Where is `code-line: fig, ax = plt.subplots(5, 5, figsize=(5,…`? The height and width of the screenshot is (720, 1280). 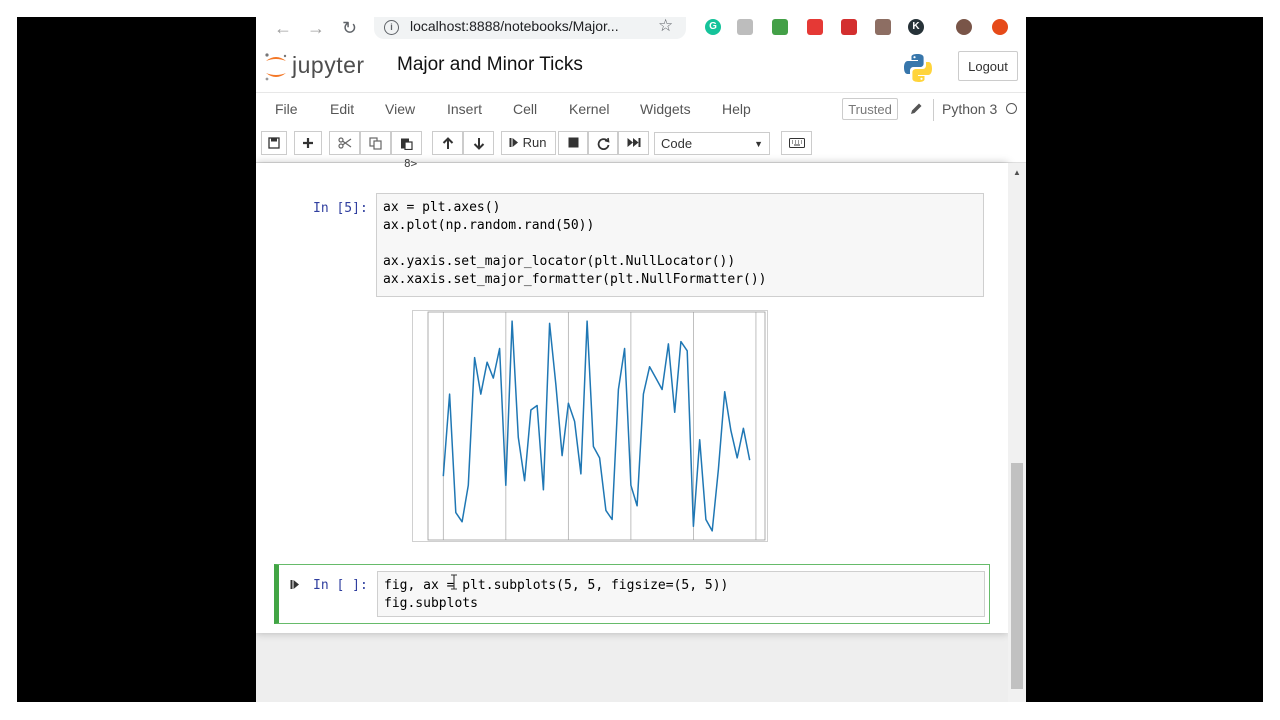
code-line: fig, ax = plt.subplots(5, 5, figsize=(5,… is located at coordinates (556, 585).